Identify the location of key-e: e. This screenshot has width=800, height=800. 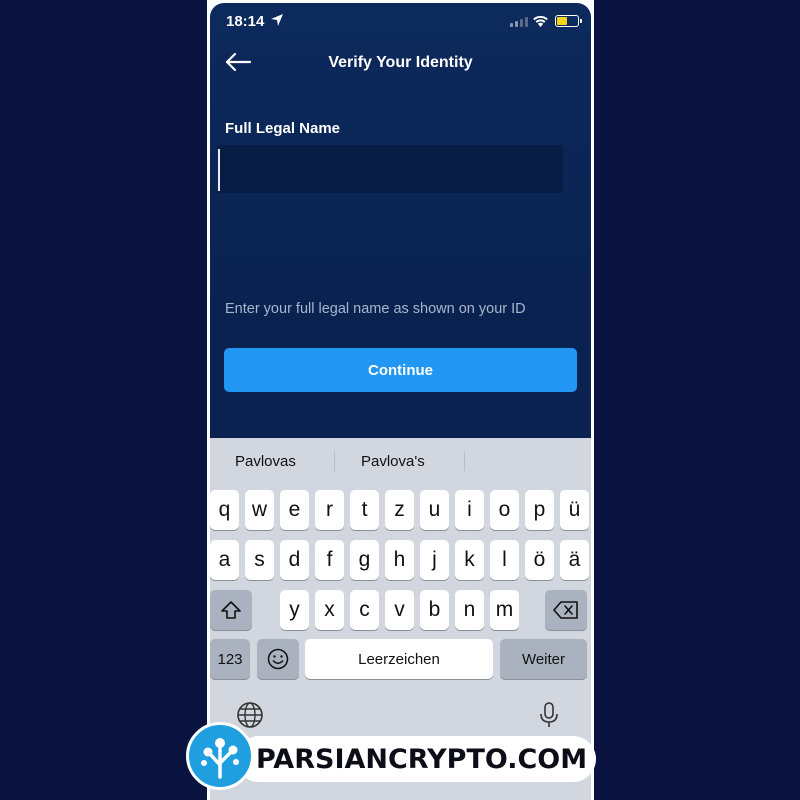
(294, 510).